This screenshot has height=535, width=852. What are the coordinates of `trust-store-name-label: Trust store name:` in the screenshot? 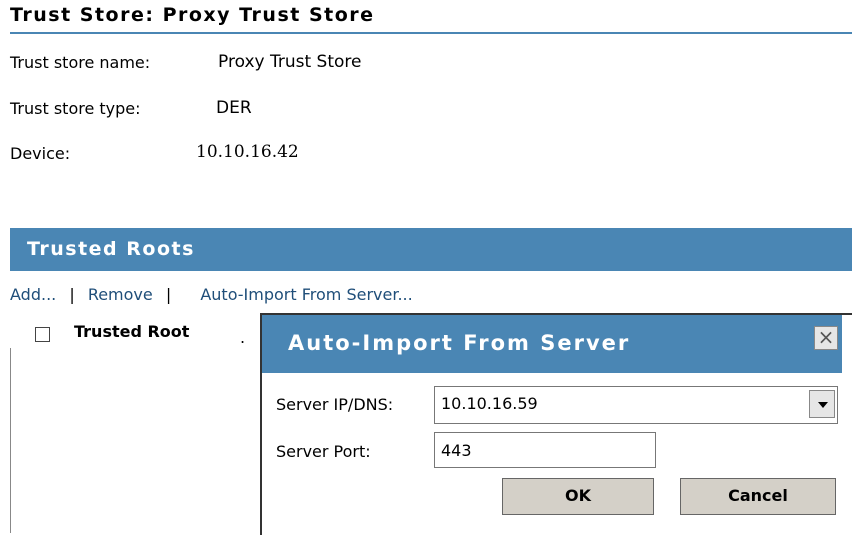 It's located at (80, 62).